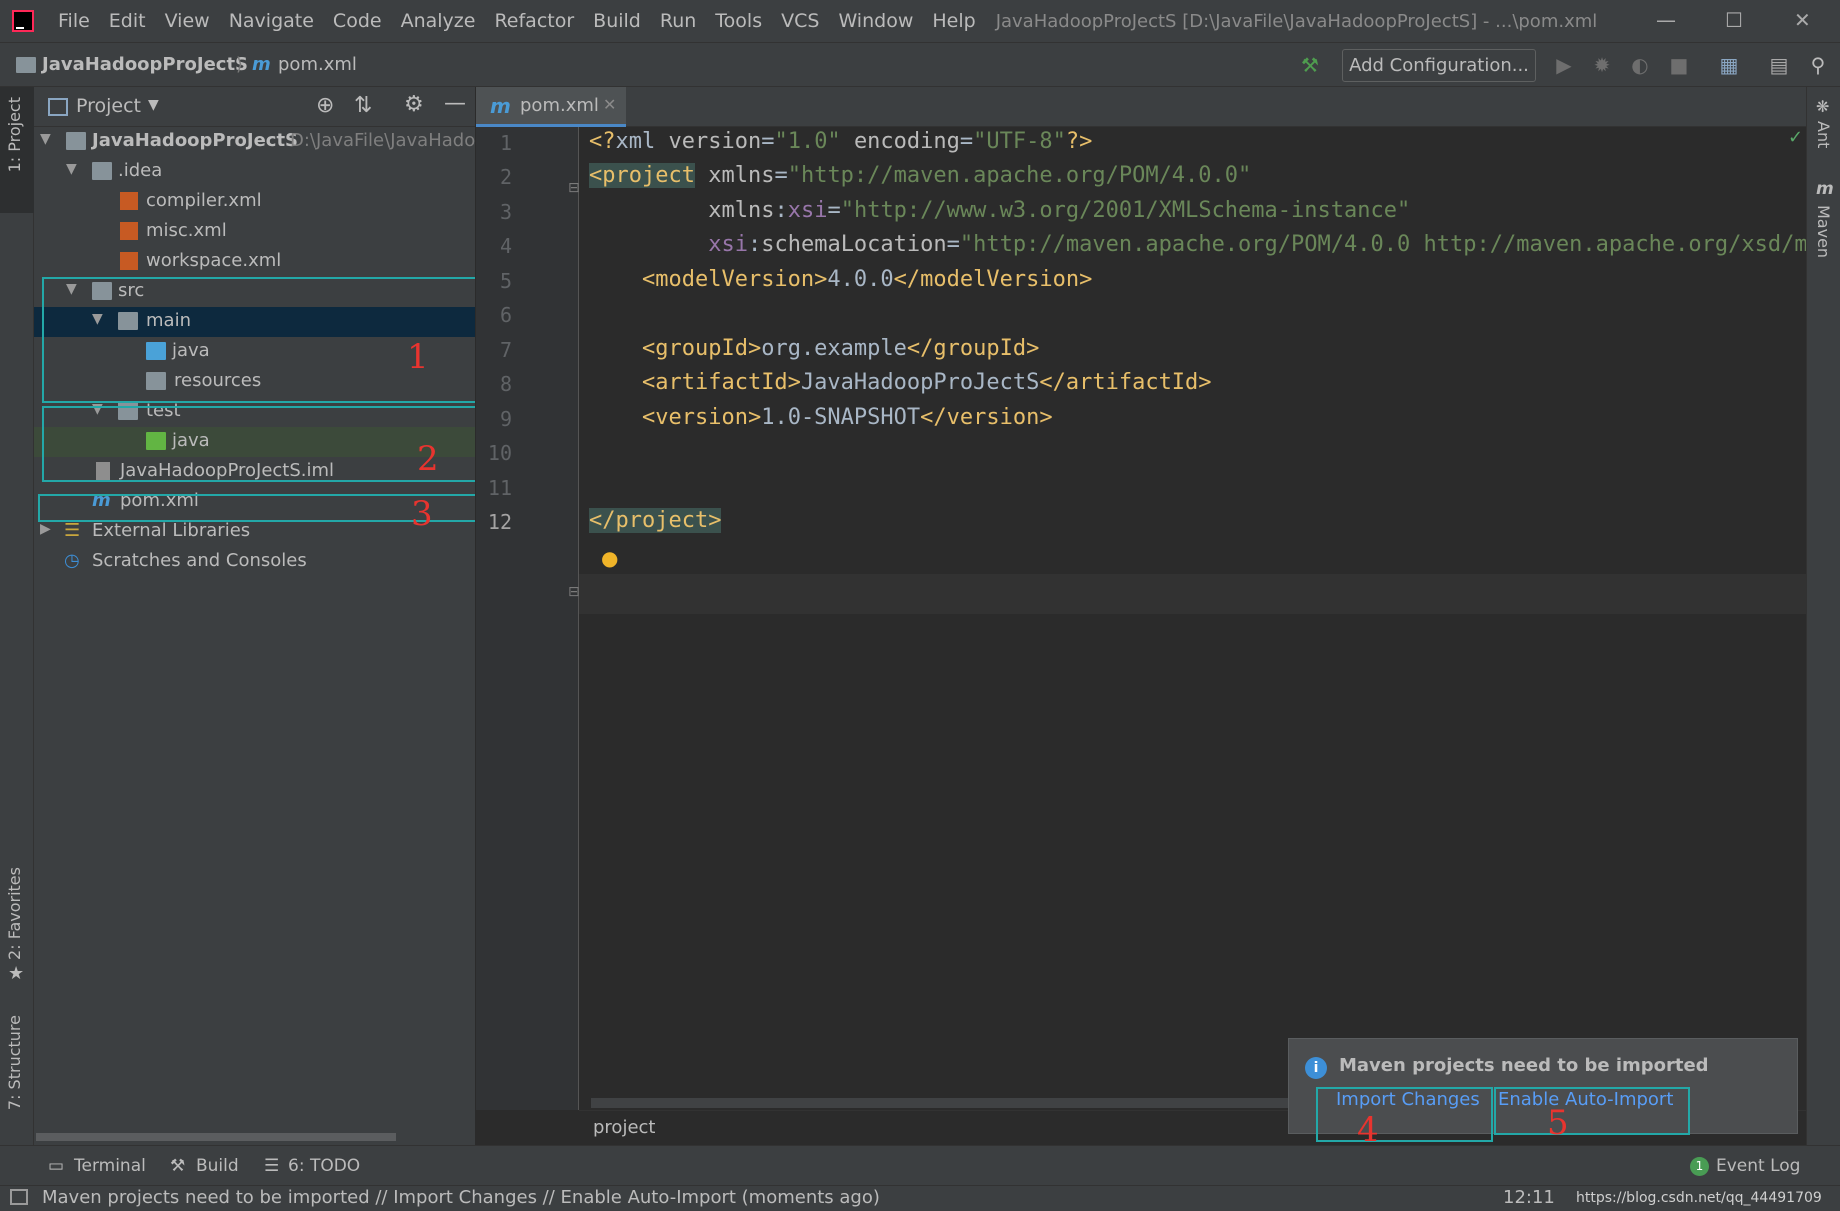 This screenshot has width=1840, height=1211. Describe the element at coordinates (271, 21) in the screenshot. I see `menu-navigate: Navigate` at that location.